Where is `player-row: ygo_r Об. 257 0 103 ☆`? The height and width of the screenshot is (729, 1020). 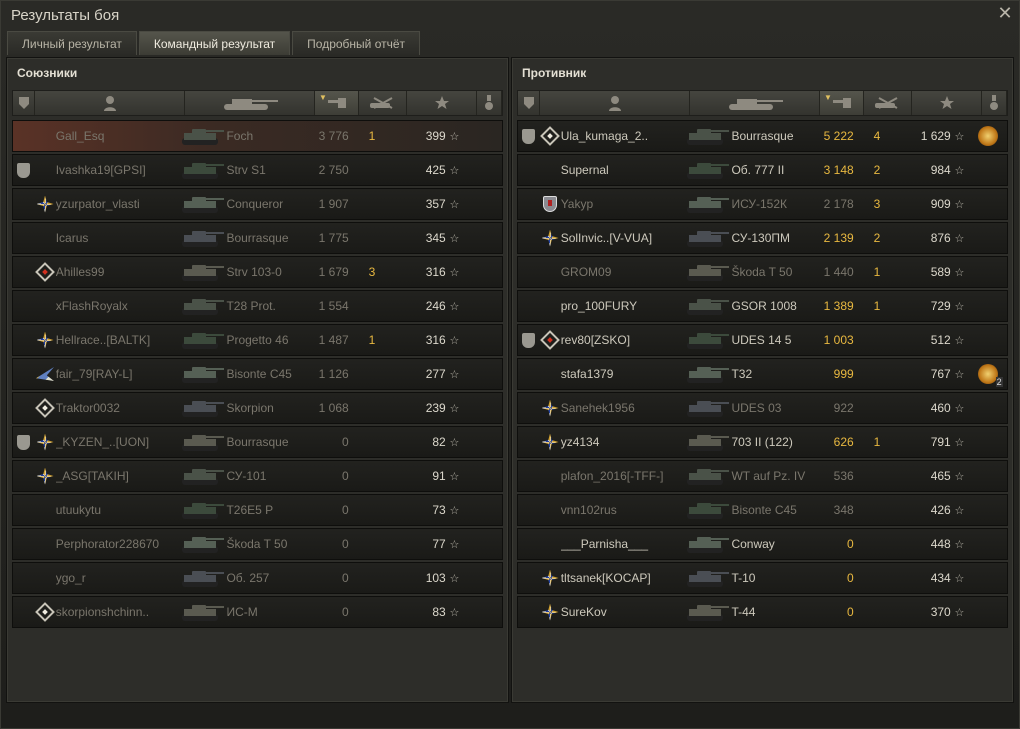 player-row: ygo_r Об. 257 0 103 ☆ is located at coordinates (257, 578).